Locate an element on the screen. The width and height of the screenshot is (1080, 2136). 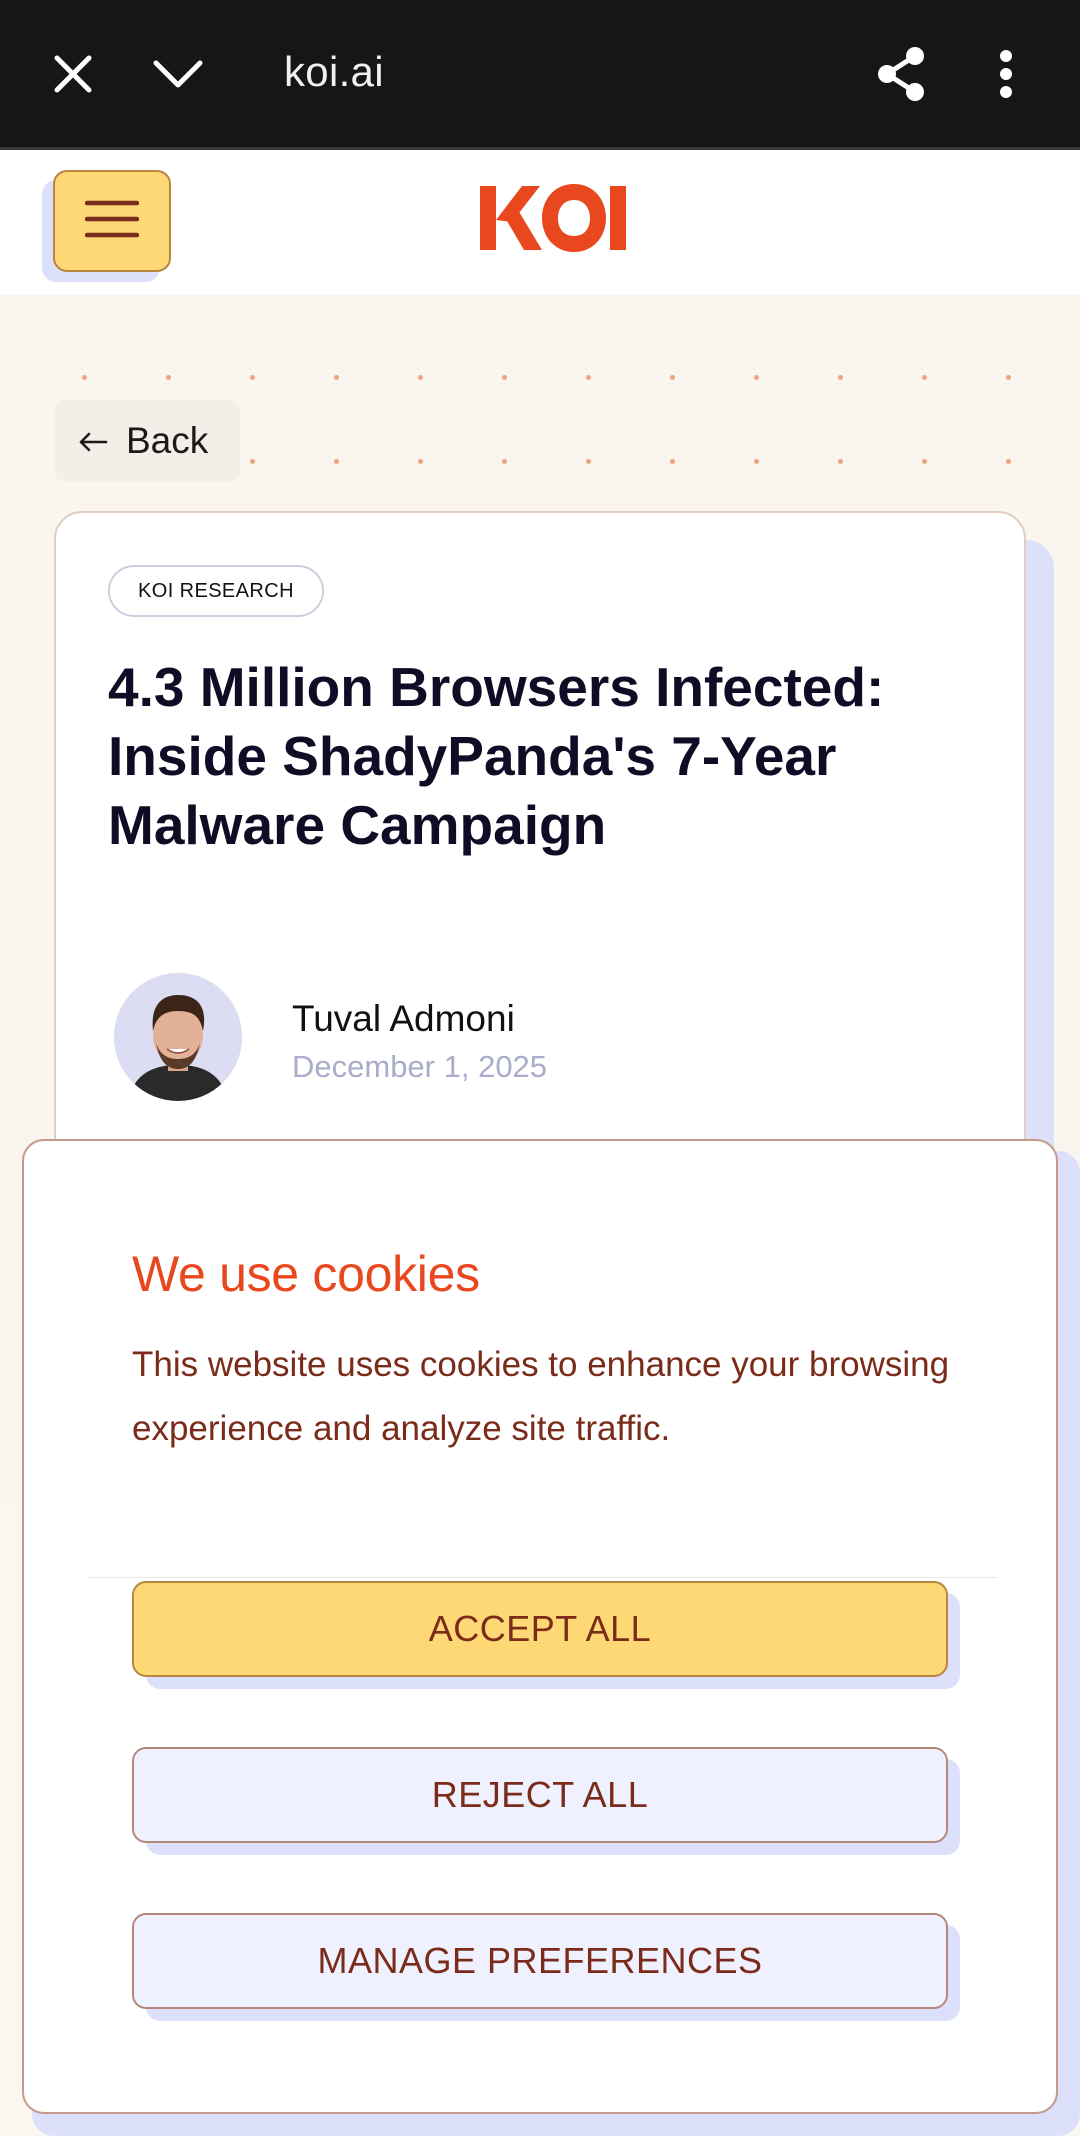
koi-logo is located at coordinates (553, 218).